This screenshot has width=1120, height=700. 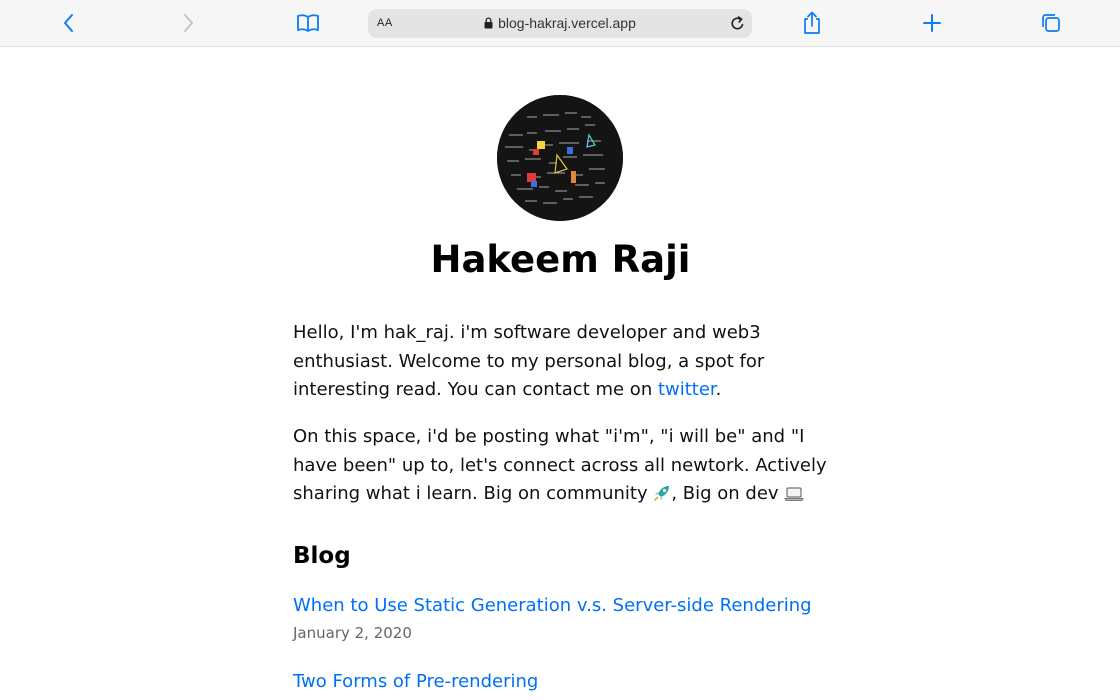 What do you see at coordinates (662, 493) in the screenshot?
I see `rocket-icon` at bounding box center [662, 493].